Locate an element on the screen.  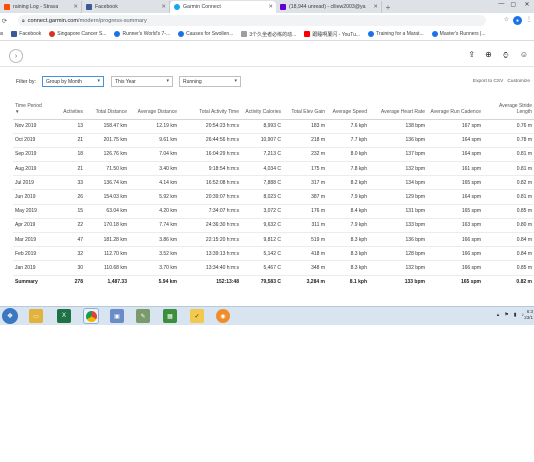
time-period-cell: Jun 2019 is located at coordinates (33, 197).